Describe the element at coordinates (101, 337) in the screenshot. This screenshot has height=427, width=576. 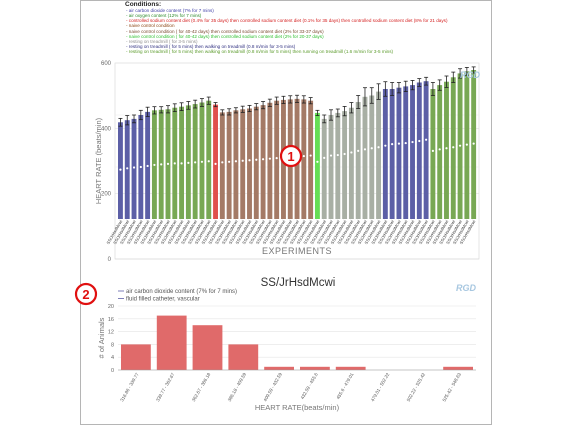
I see `hist-y-axis-label: # of Animals` at that location.